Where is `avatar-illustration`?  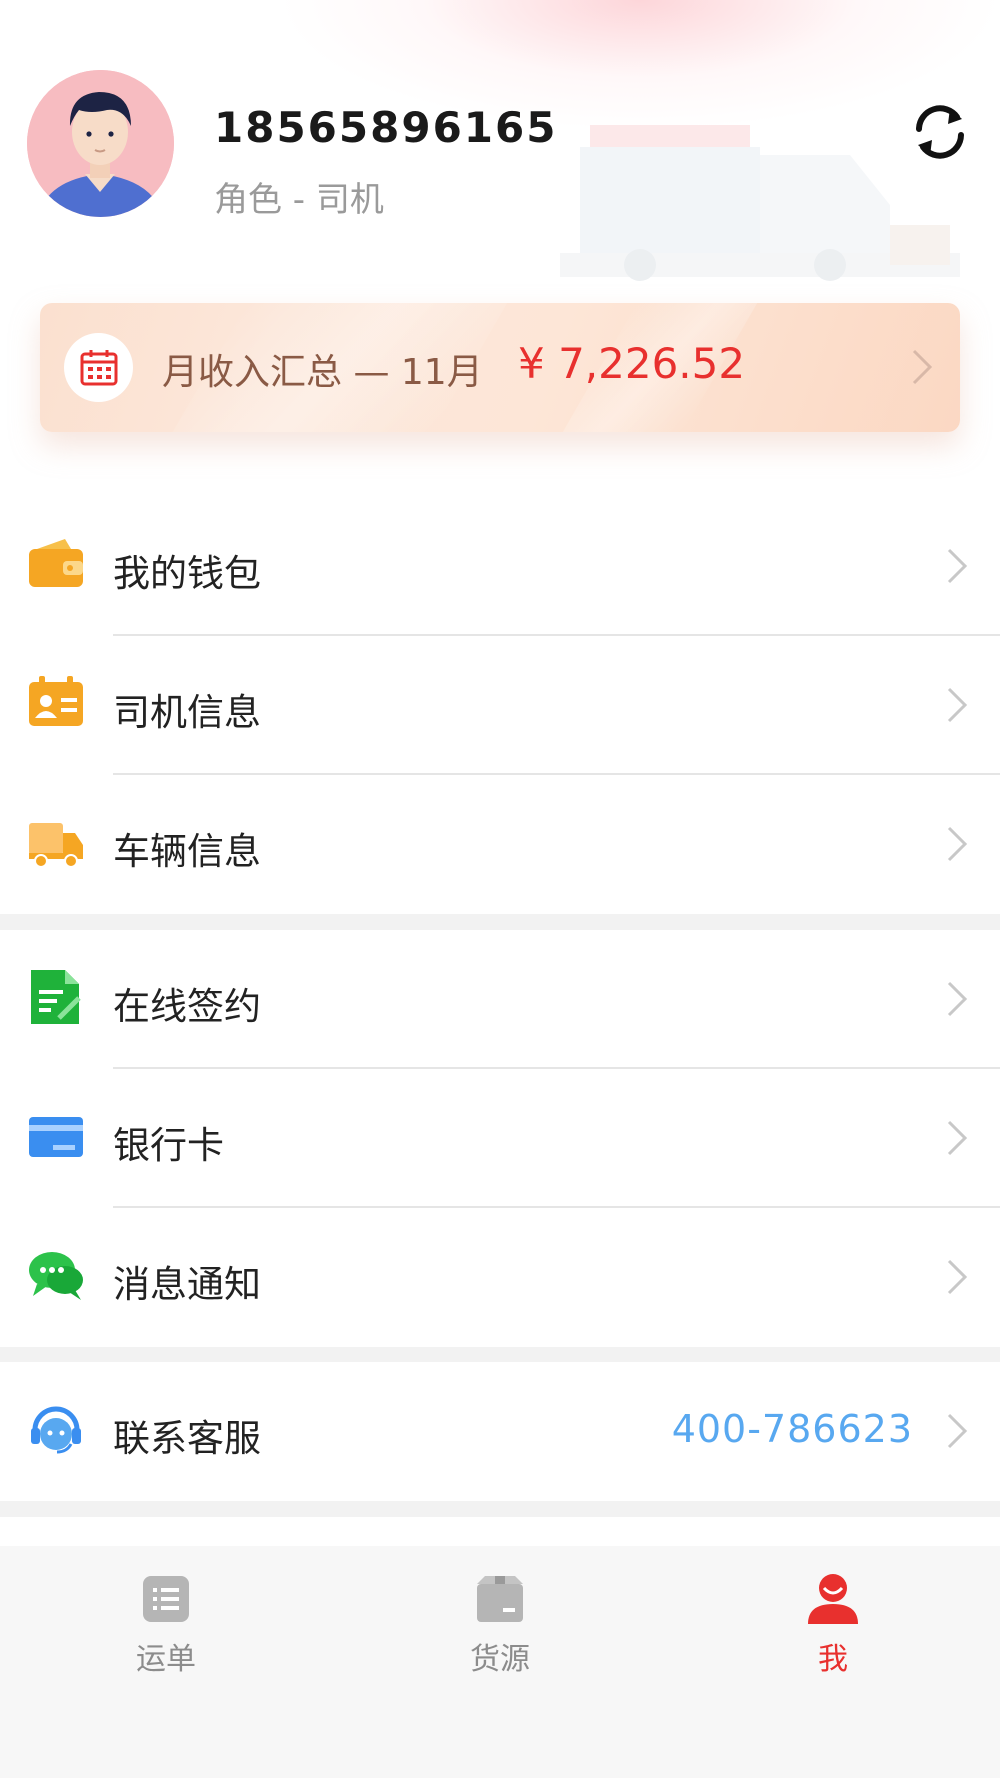
avatar-illustration is located at coordinates (100, 143).